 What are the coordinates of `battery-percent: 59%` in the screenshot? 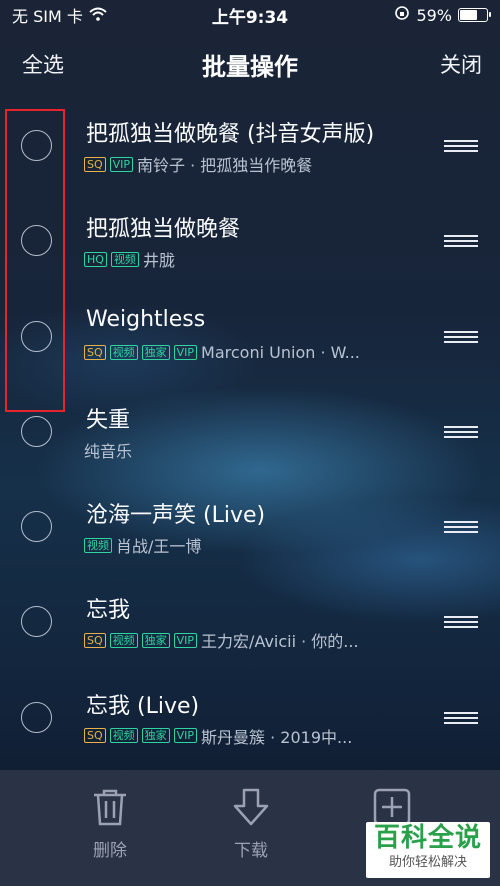 It's located at (434, 15).